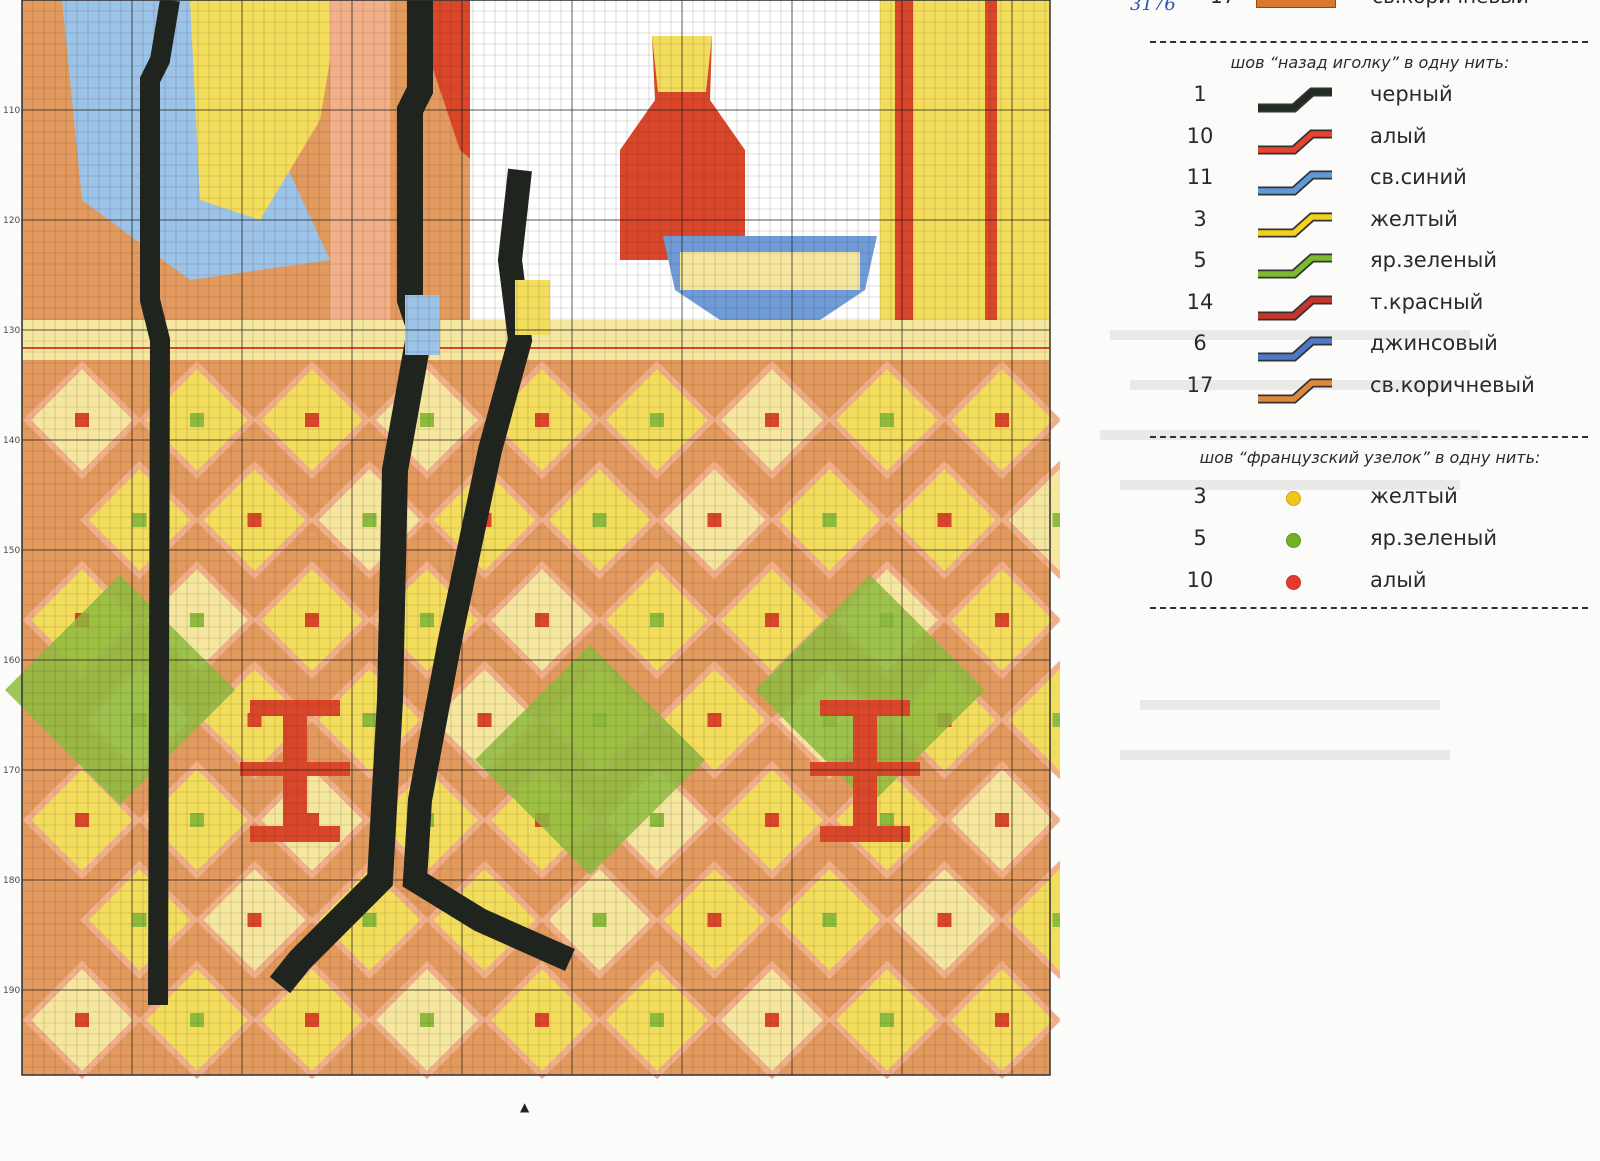 The width and height of the screenshot is (1600, 1161). I want to click on thread-swatch, so click(1296, 4).